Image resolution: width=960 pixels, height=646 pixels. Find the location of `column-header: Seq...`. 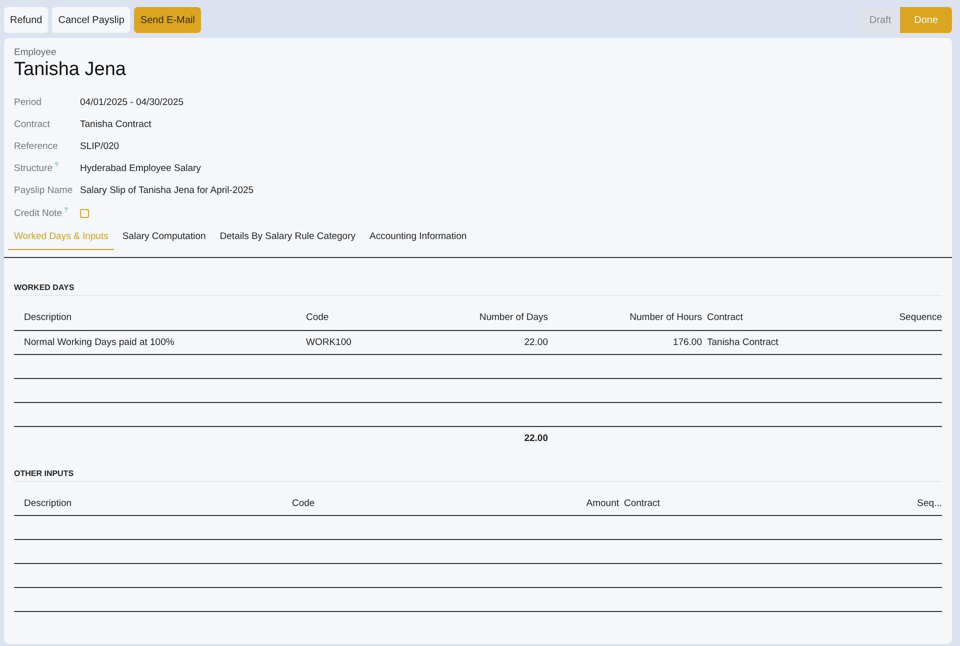

column-header: Seq... is located at coordinates (902, 504).